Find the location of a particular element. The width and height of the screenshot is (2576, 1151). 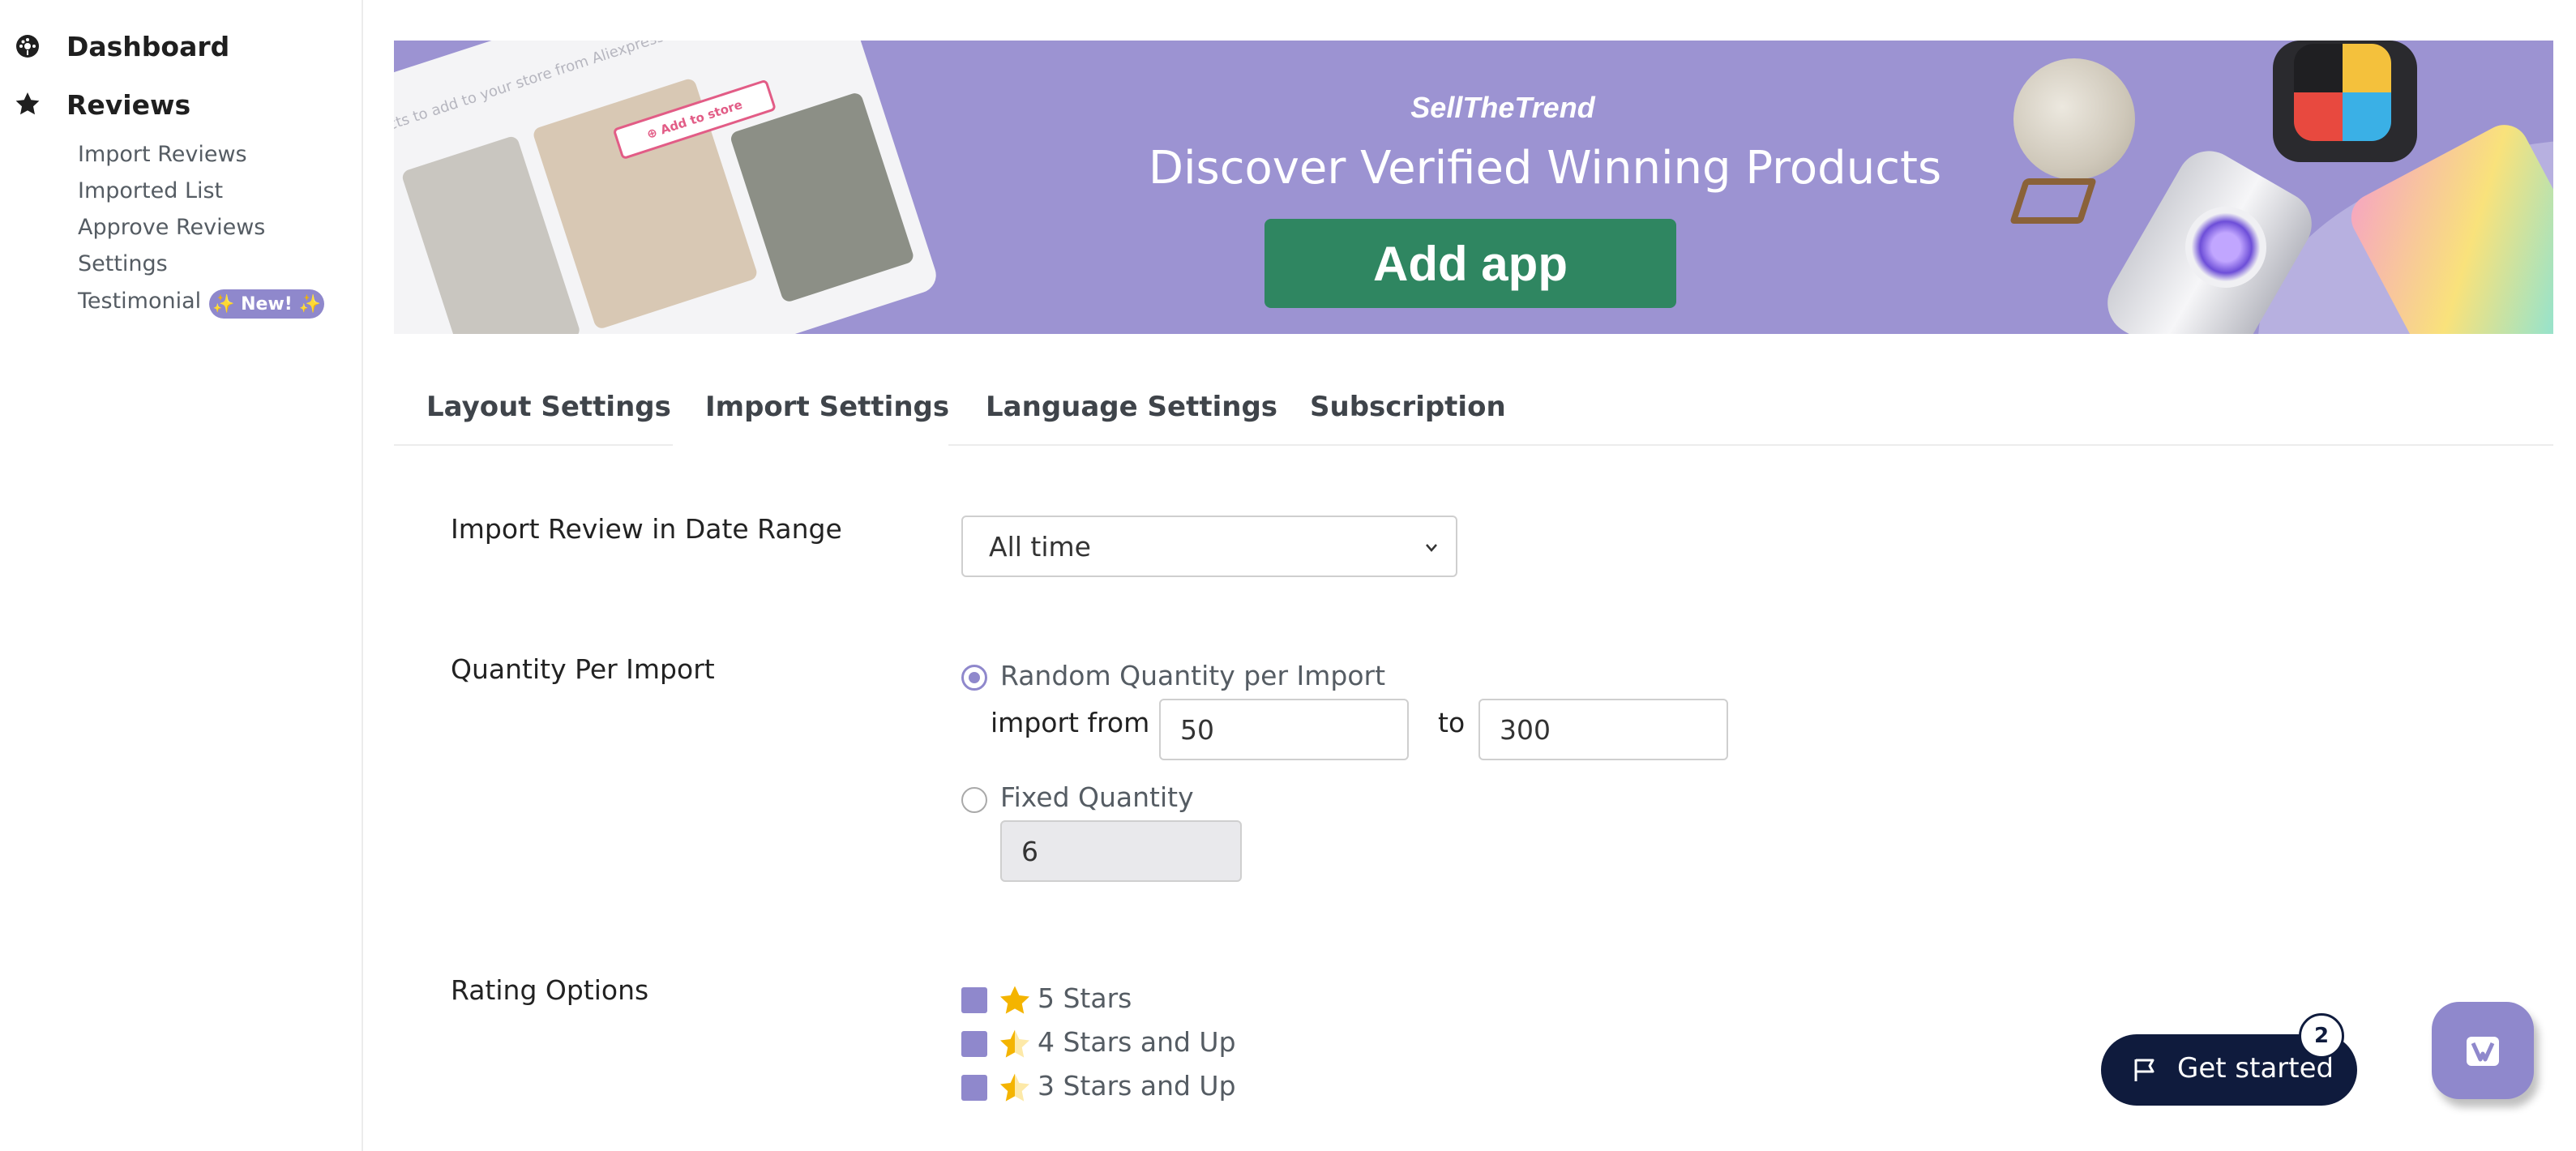

flag-icon is located at coordinates (2144, 1070).